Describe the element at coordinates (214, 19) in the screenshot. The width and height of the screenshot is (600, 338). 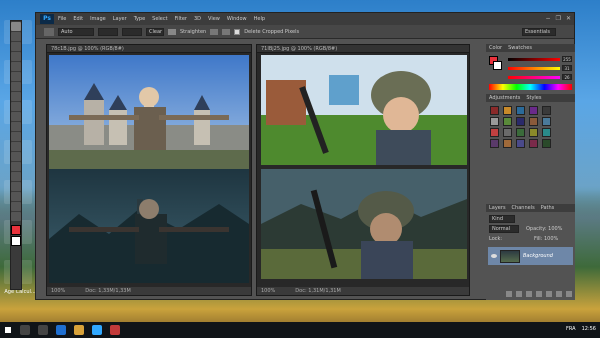
I see `menu-view: View` at that location.